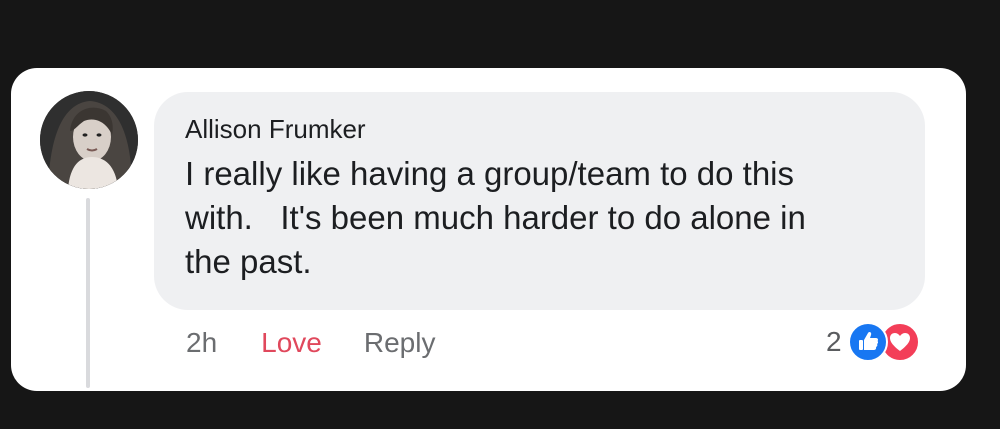  I want to click on reaction-summary: 2, so click(875, 342).